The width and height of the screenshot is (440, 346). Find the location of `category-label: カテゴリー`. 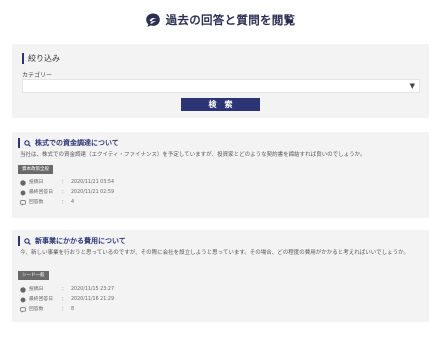

category-label: カテゴリー is located at coordinates (37, 75).